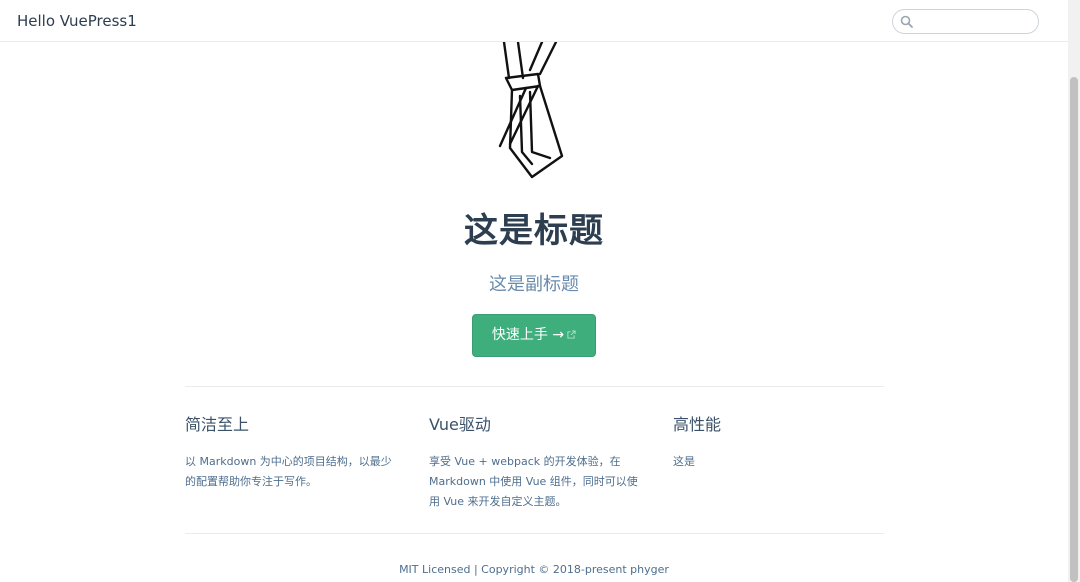  I want to click on external-link-icon, so click(571, 334).